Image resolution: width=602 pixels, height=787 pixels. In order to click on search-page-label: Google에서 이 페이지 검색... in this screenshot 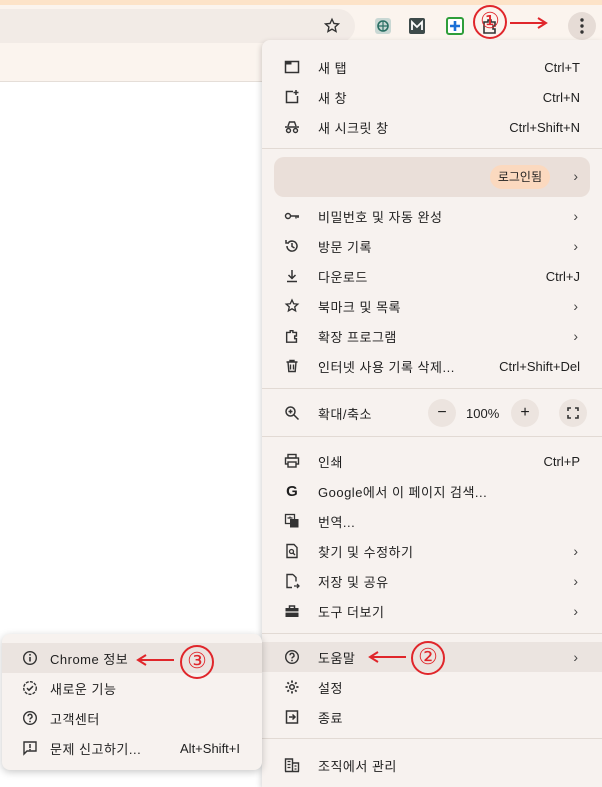, I will do `click(403, 492)`.